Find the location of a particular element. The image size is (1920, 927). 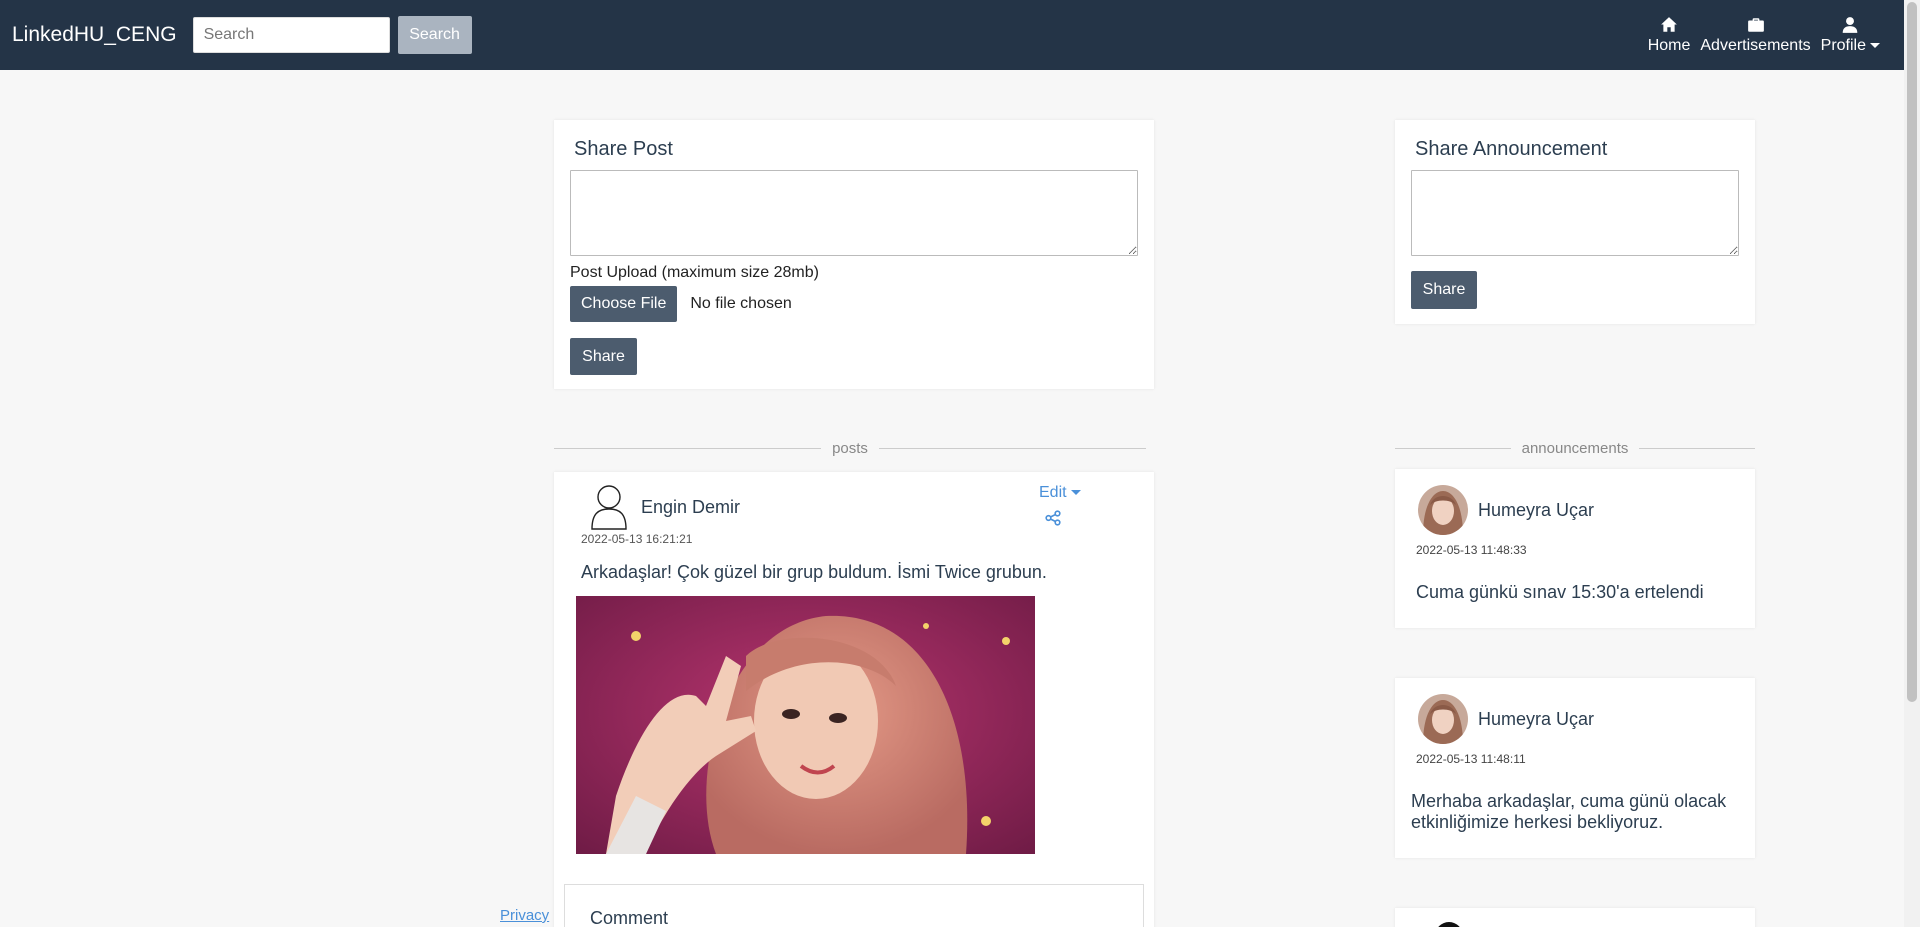

user-icon is located at coordinates (1850, 24).